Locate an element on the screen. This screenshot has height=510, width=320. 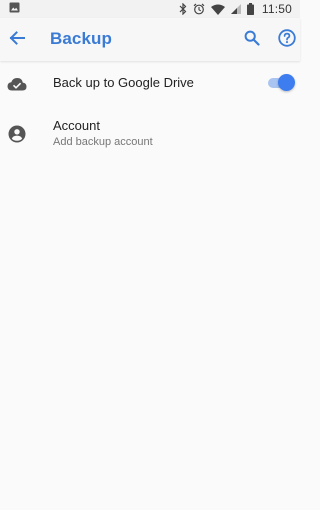
search-button is located at coordinates (252, 40).